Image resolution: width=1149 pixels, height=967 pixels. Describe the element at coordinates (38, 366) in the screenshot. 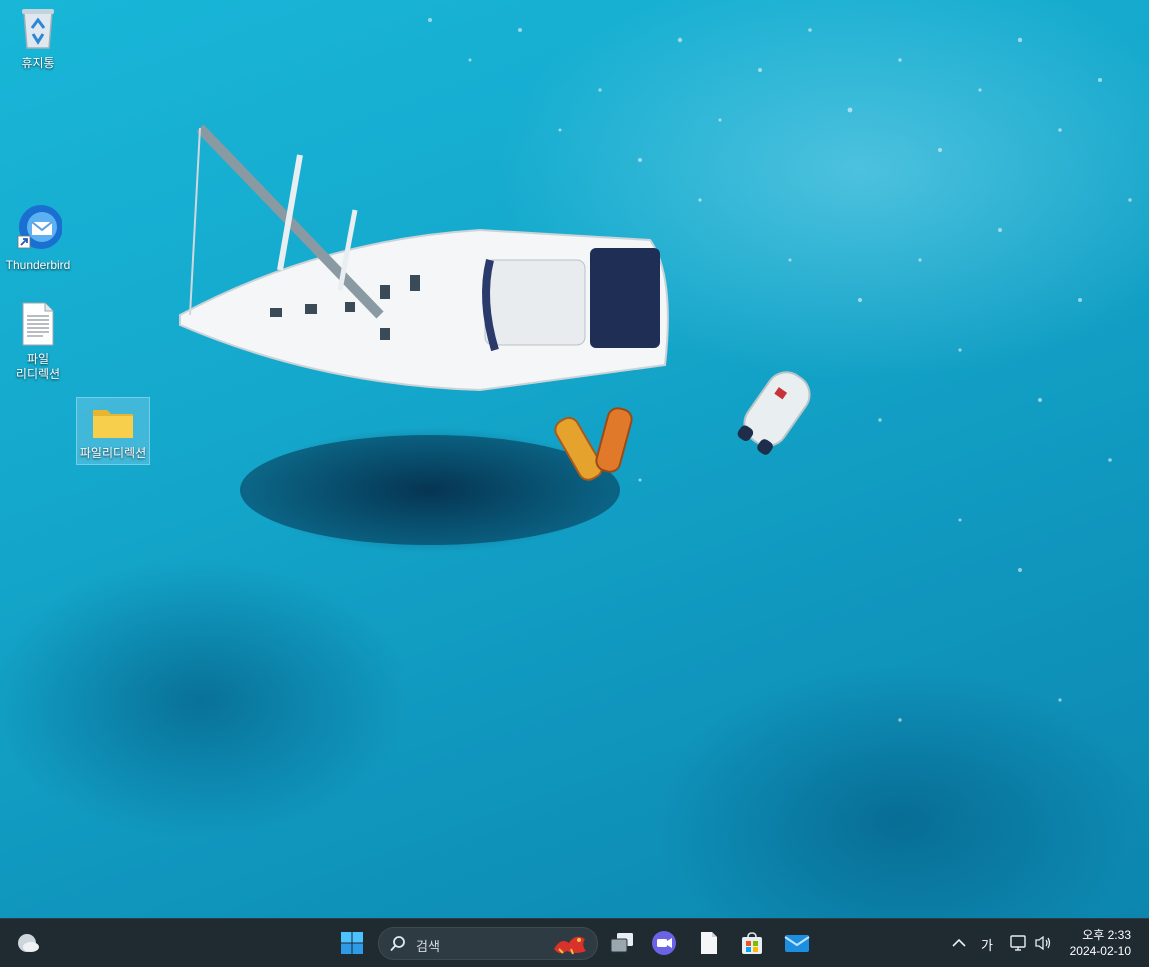

I see `file-redirection-doc-label: 파일 리디렉션` at that location.